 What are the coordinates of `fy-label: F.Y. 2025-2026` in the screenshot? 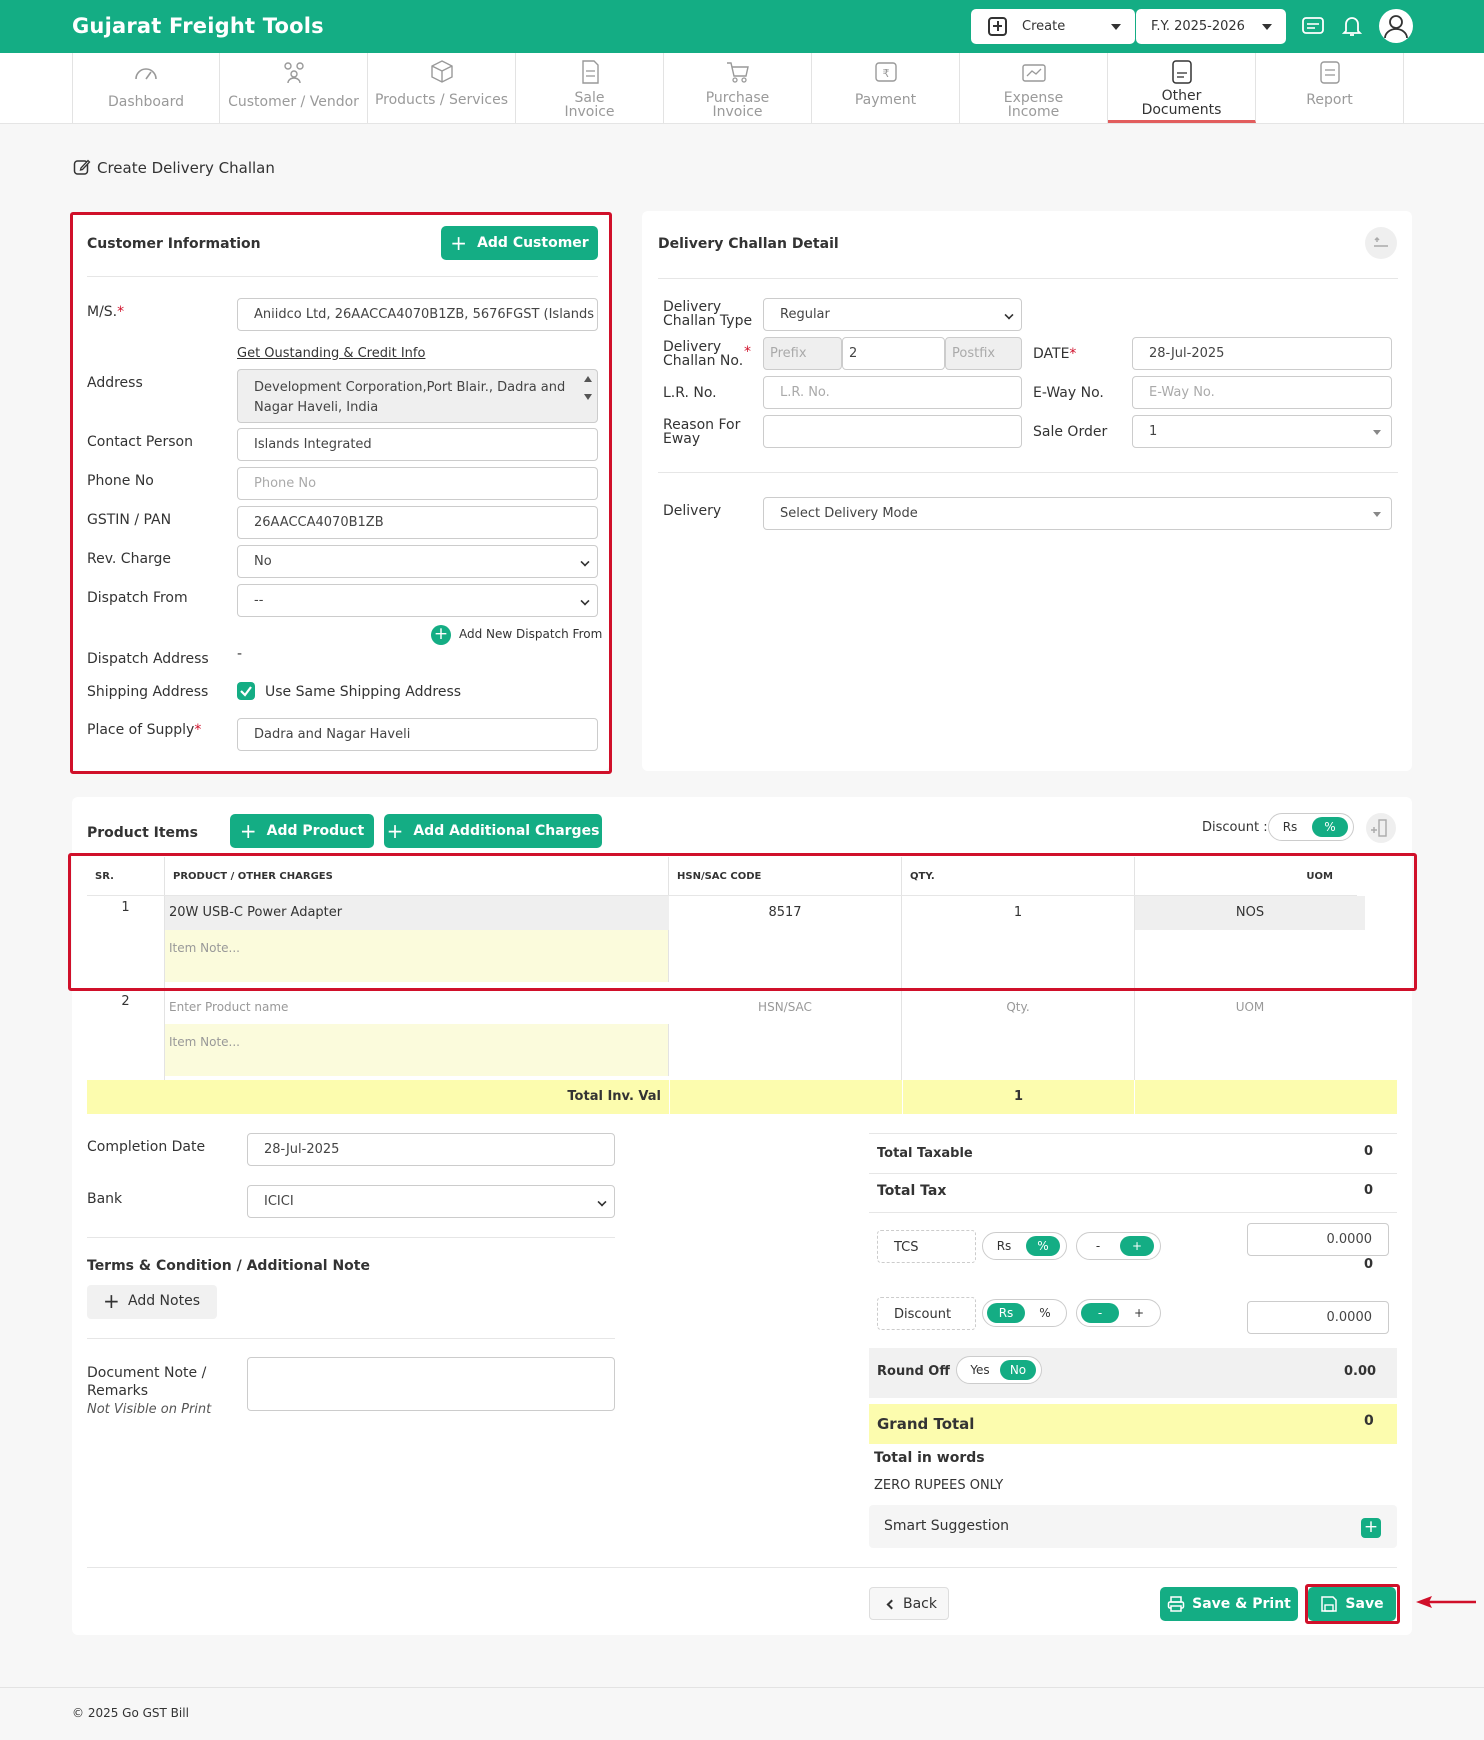 It's located at (1198, 26).